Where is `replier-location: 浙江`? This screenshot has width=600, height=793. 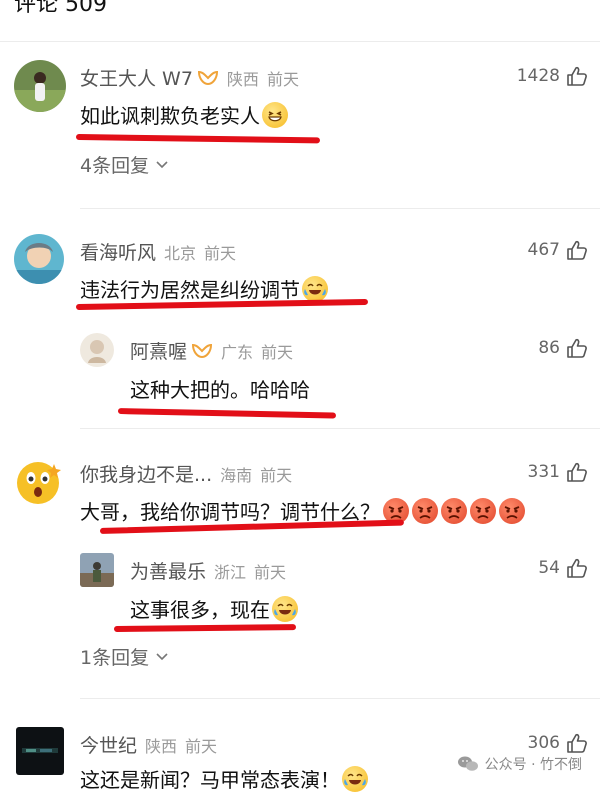 replier-location: 浙江 is located at coordinates (230, 572).